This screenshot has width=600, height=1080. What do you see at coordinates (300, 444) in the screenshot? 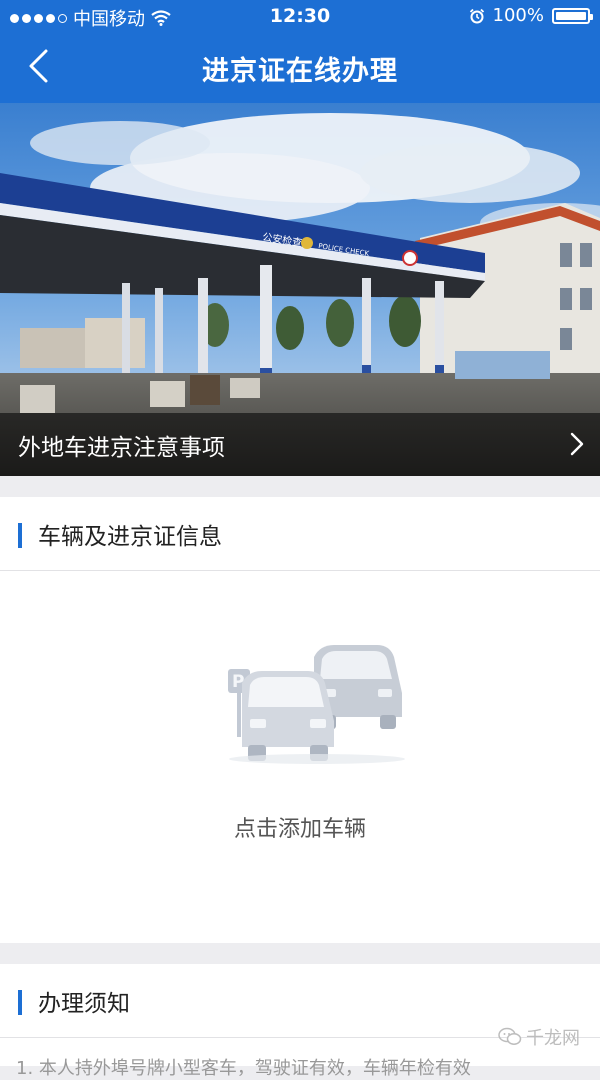
I see `banner-caption: 外地车进京注意事项` at bounding box center [300, 444].